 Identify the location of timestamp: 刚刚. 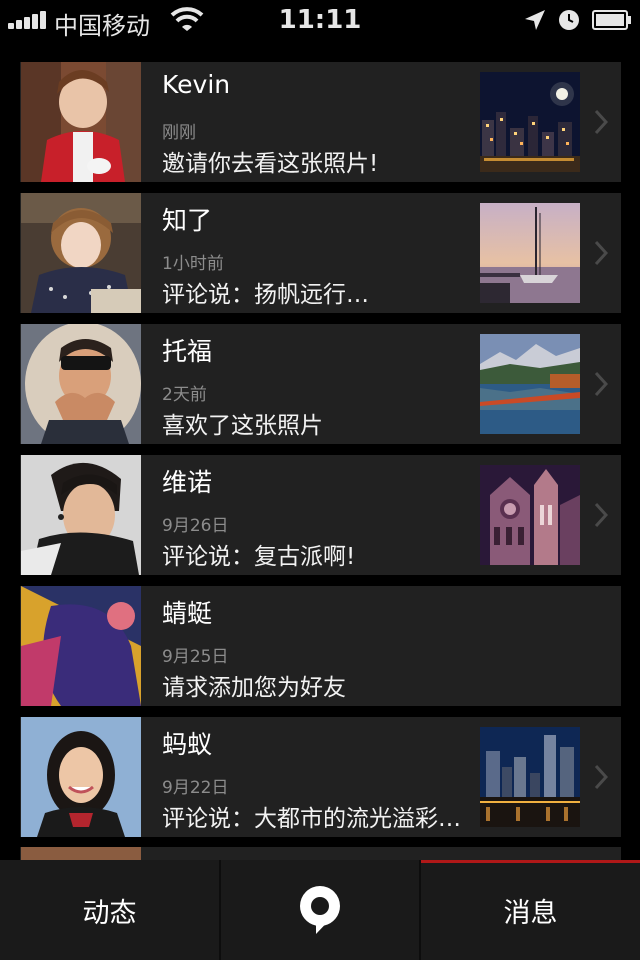
(179, 133).